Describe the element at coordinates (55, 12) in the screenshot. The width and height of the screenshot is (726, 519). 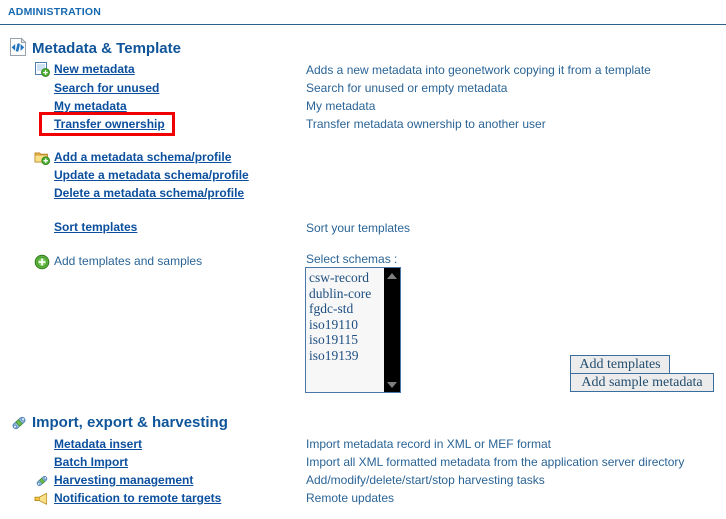
I see `page-title: ADMINISTRATION` at that location.